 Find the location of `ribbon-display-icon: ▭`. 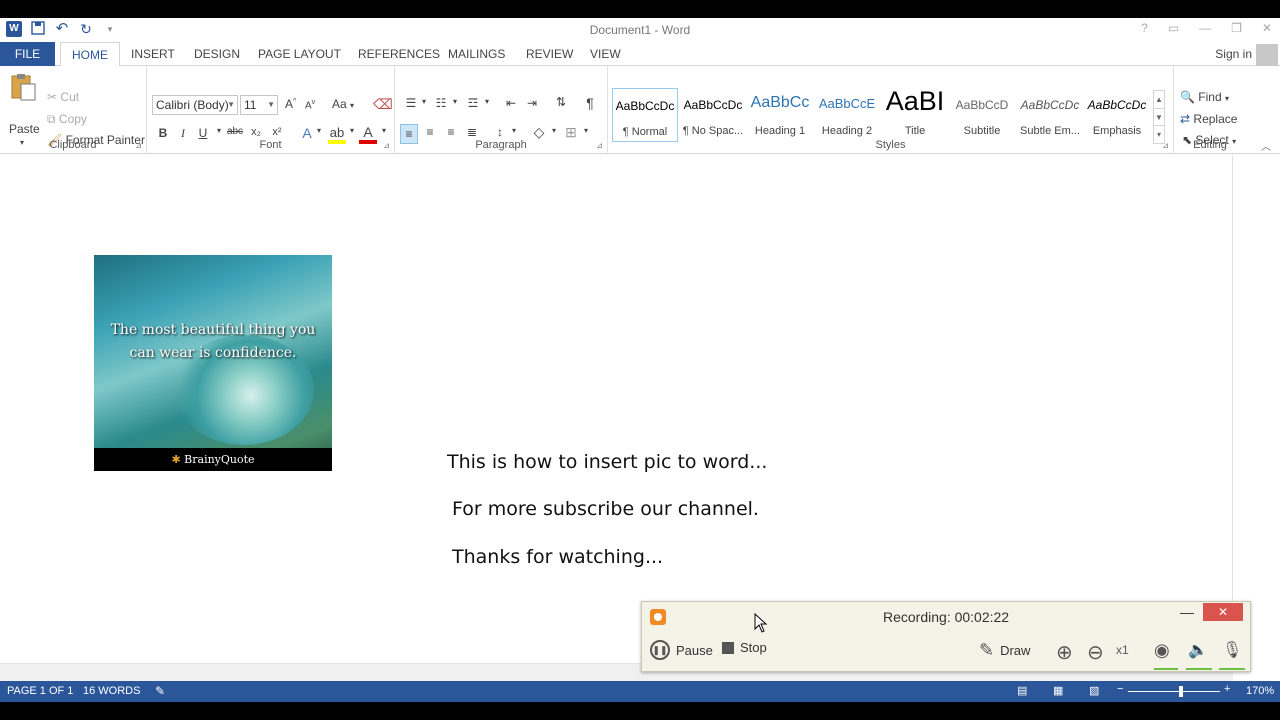

ribbon-display-icon: ▭ is located at coordinates (1173, 28).